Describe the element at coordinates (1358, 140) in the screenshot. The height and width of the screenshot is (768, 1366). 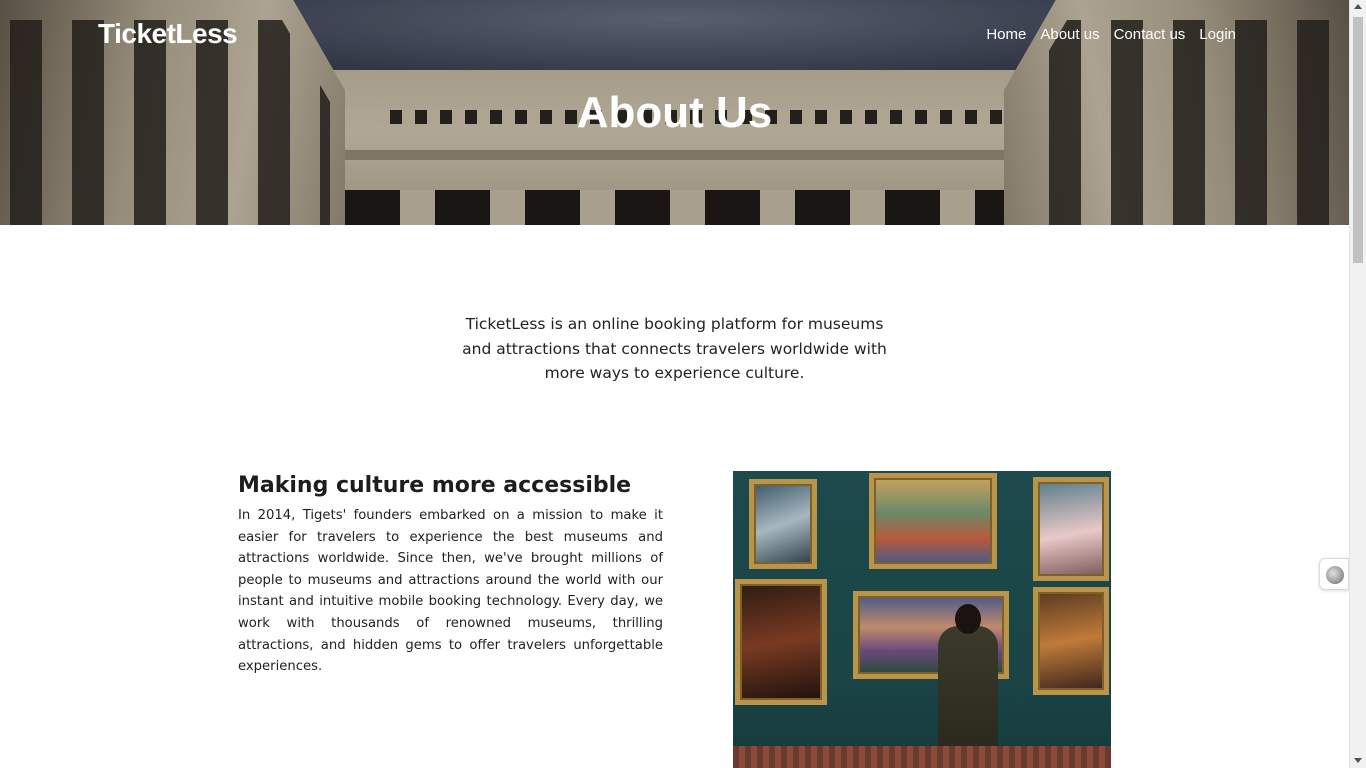
I see `scrollbar-thumb` at that location.